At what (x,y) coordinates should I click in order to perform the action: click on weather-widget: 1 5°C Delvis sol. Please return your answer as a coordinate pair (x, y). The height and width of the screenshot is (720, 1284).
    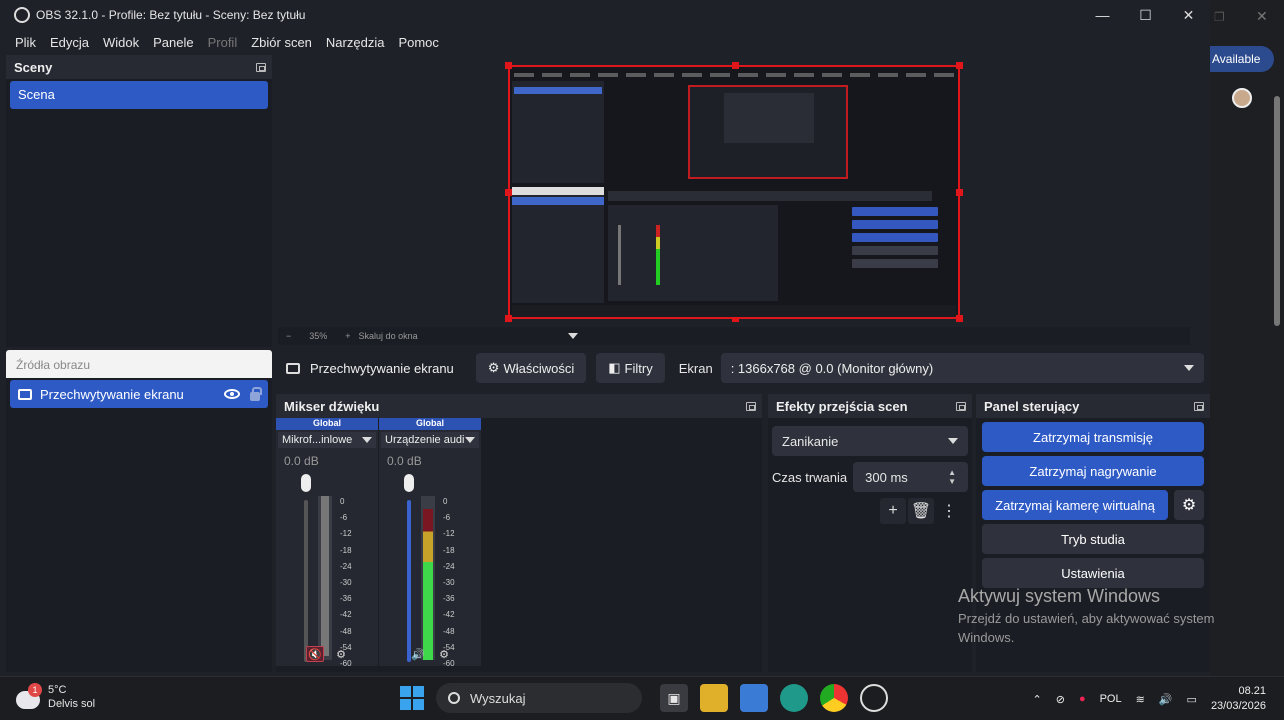
    Looking at the image, I should click on (55, 697).